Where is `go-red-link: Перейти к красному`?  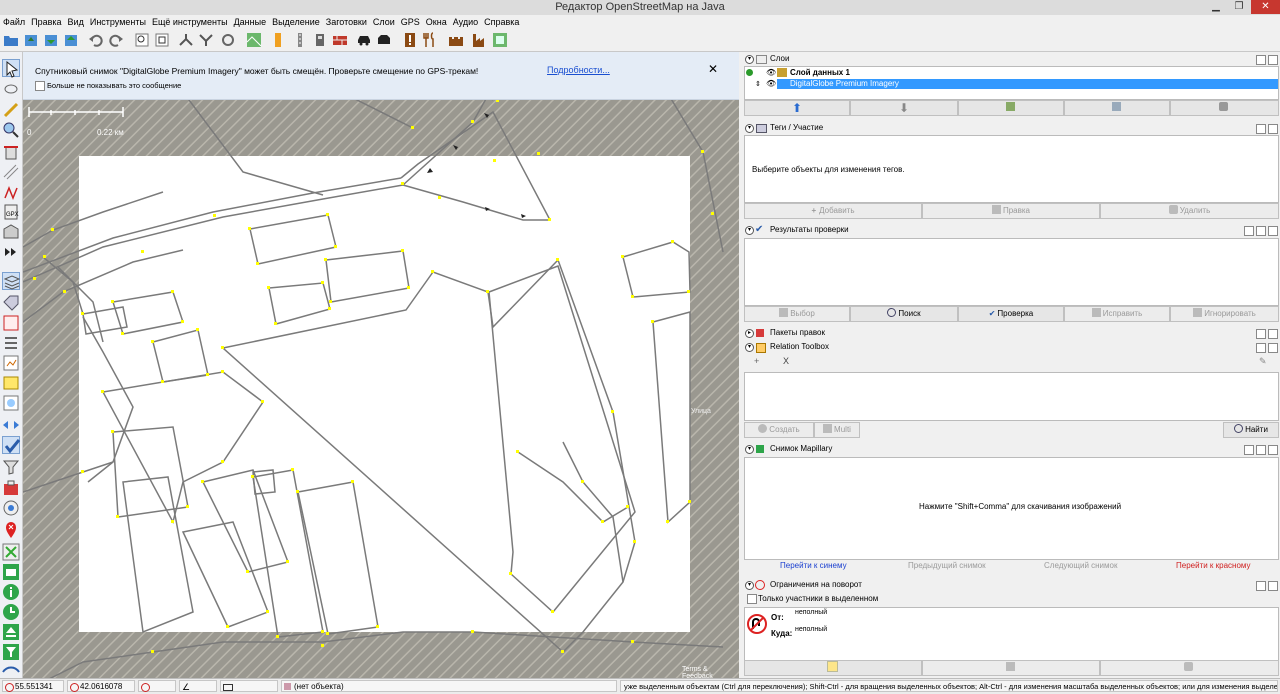 go-red-link: Перейти к красному is located at coordinates (1213, 566).